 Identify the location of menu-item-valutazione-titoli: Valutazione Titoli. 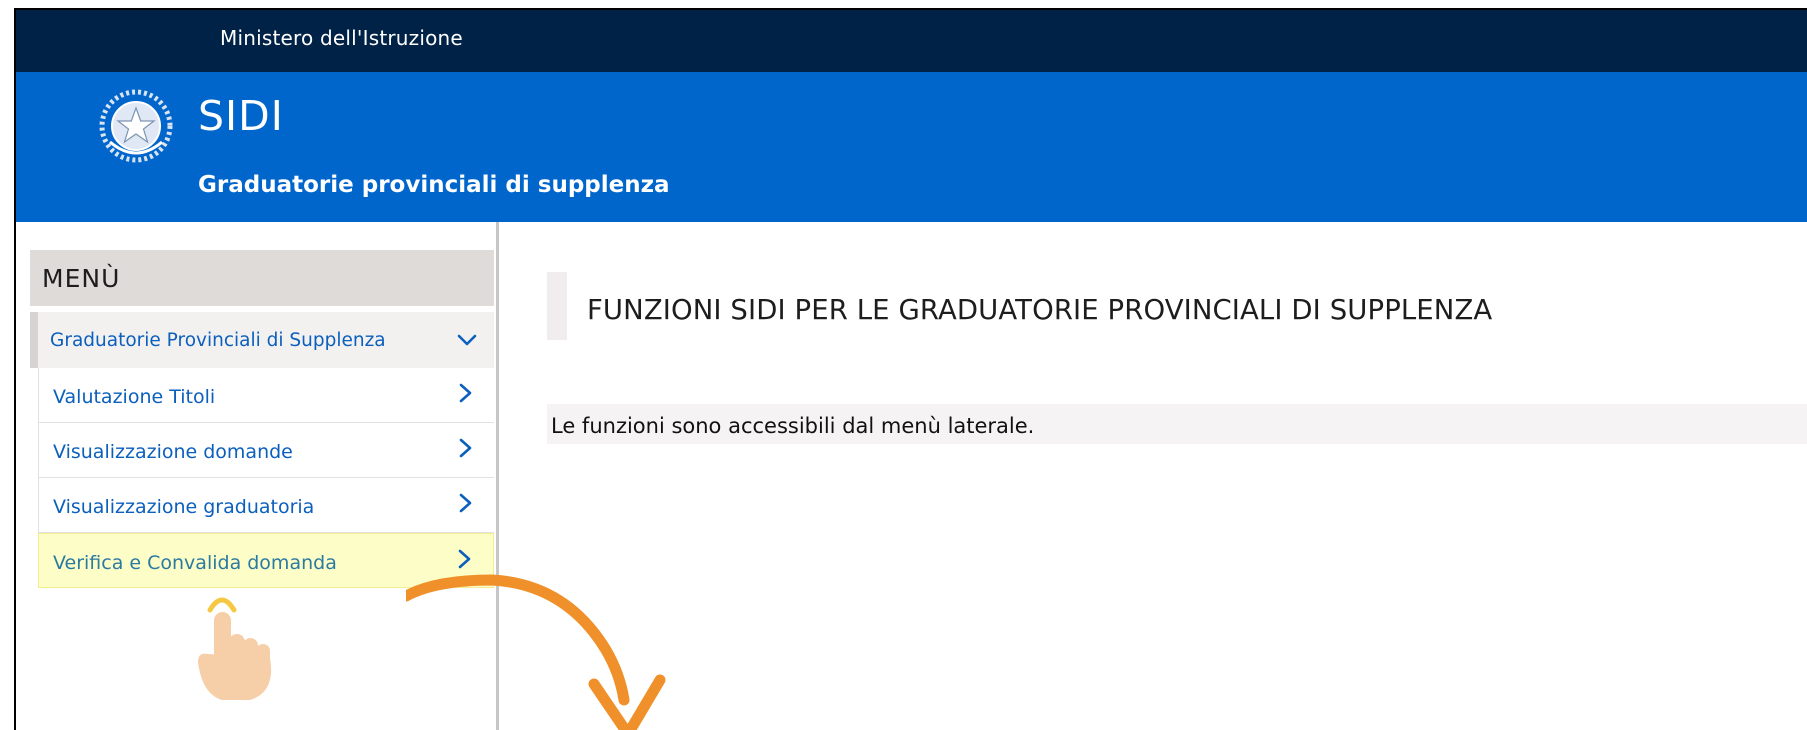
(266, 395).